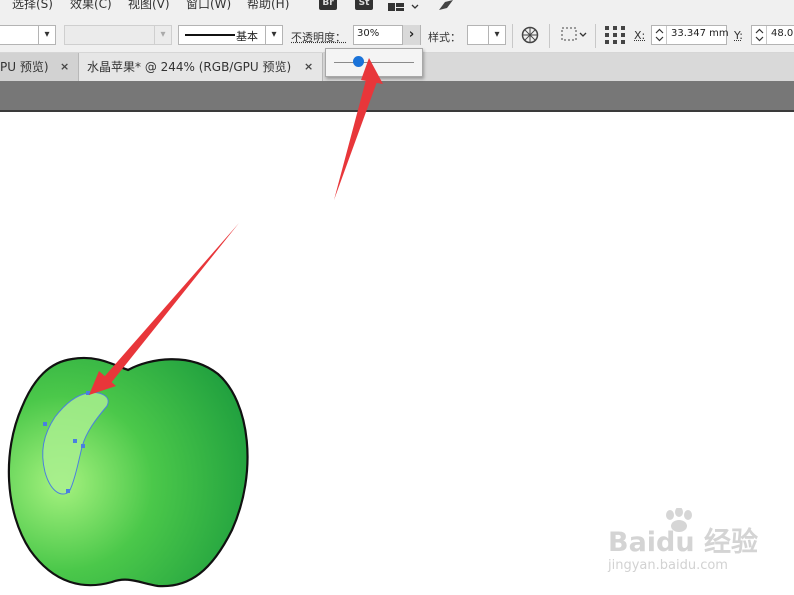 This screenshot has width=794, height=595. What do you see at coordinates (24, 67) in the screenshot?
I see `tab-label: PU 预览)` at bounding box center [24, 67].